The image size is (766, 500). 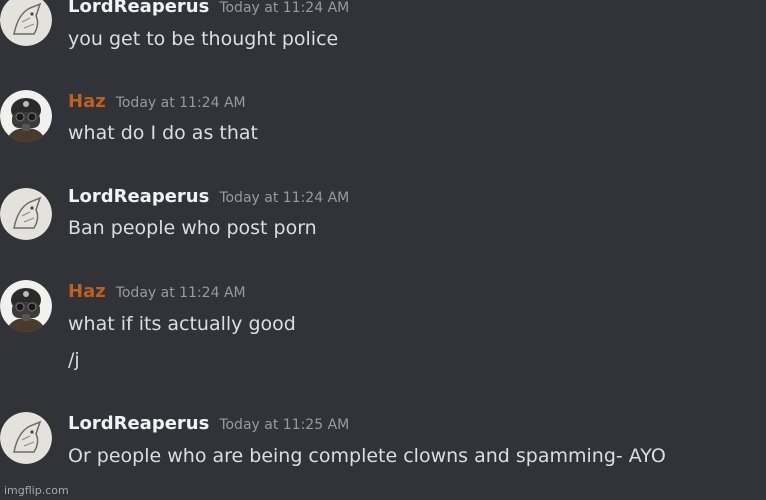 What do you see at coordinates (163, 133) in the screenshot?
I see `message-text: what do I do as that` at bounding box center [163, 133].